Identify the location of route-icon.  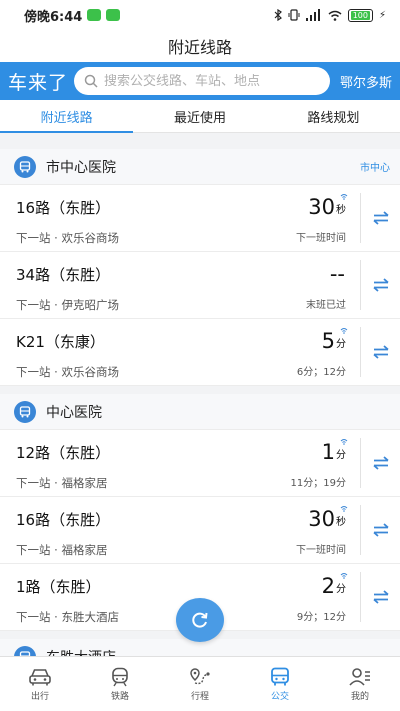
(200, 675).